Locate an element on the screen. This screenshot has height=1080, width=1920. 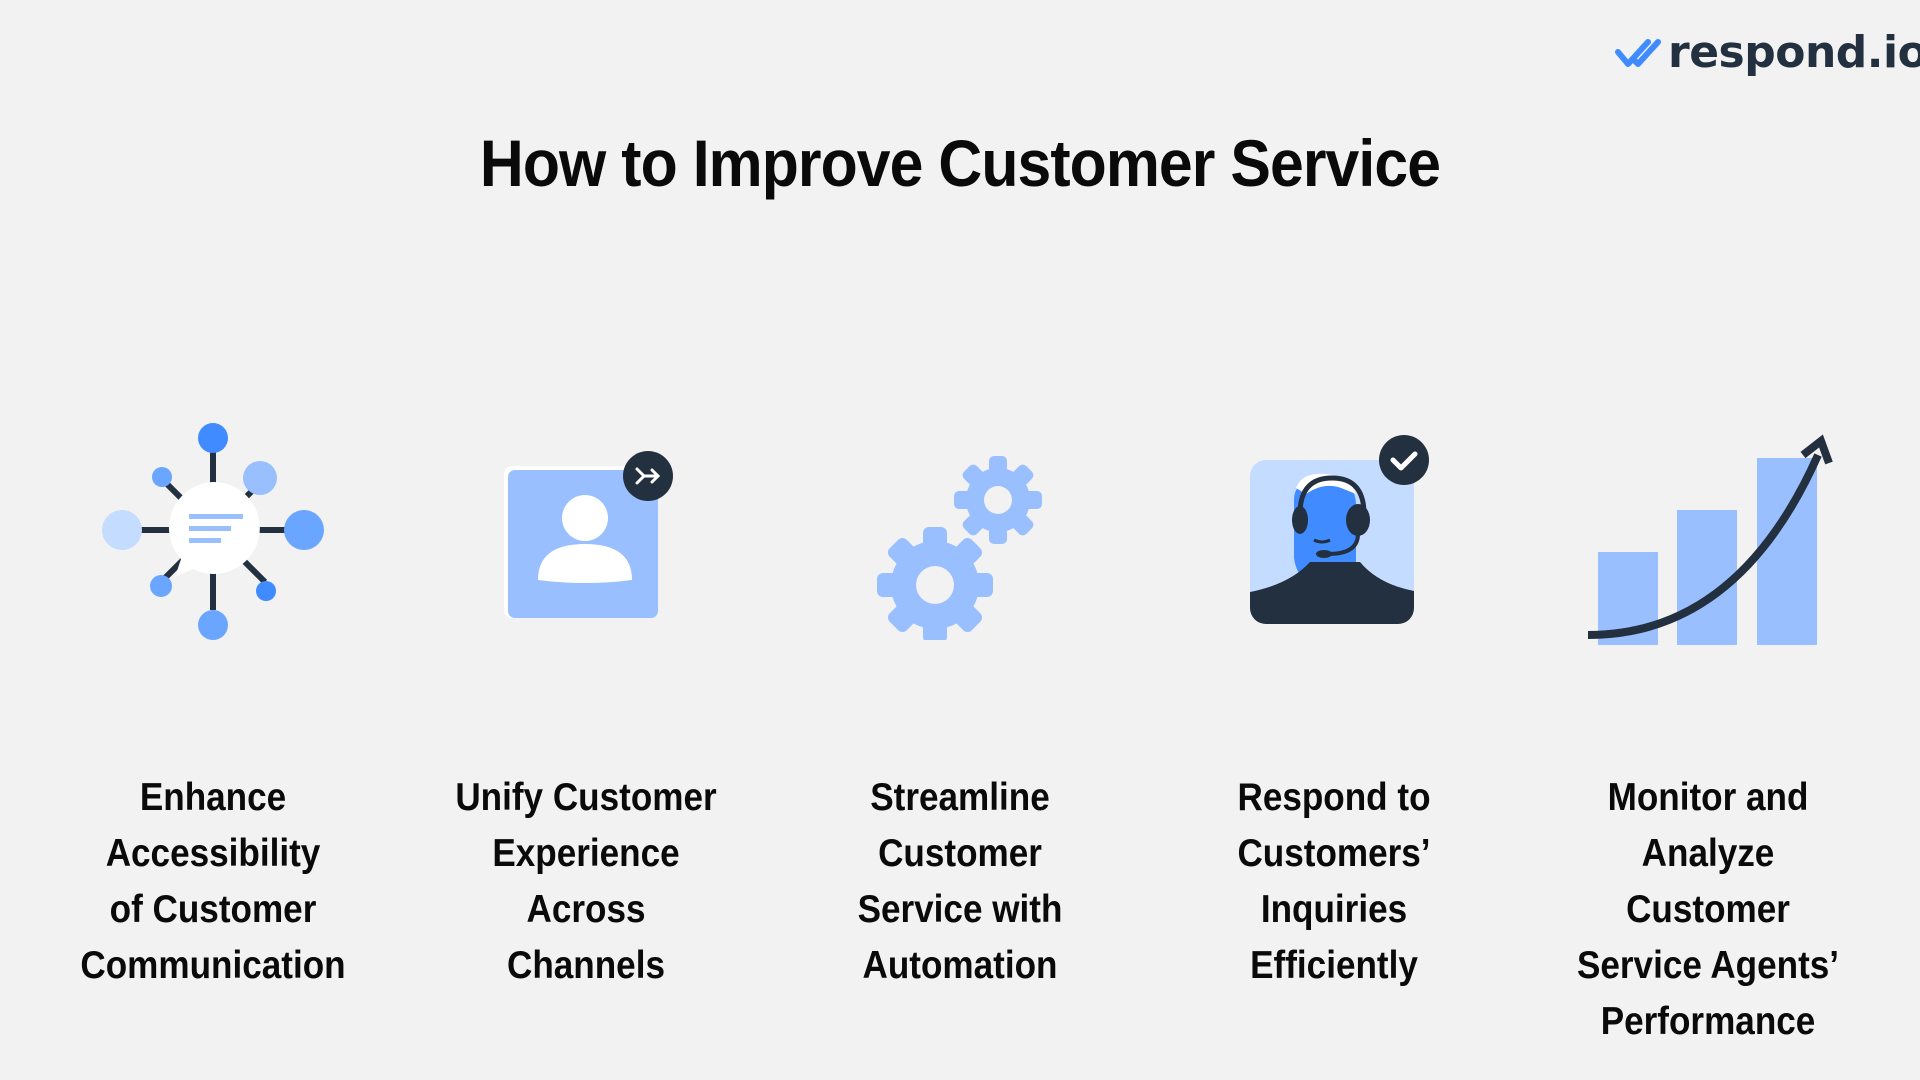
user-profile-merge-icon is located at coordinates (588, 534).